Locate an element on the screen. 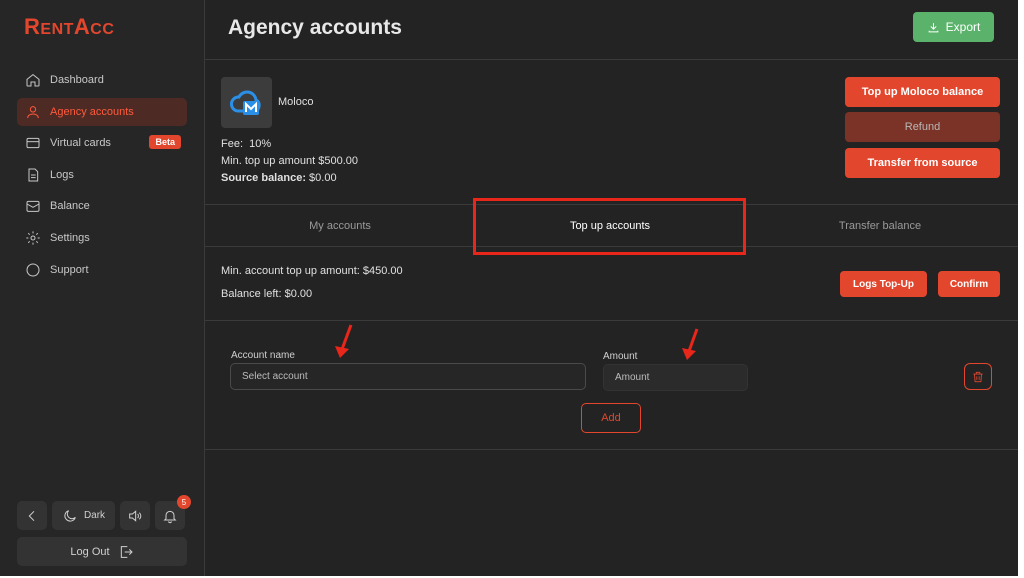 The image size is (1024, 578). theme-toggle-button: Dark is located at coordinates (83, 515).